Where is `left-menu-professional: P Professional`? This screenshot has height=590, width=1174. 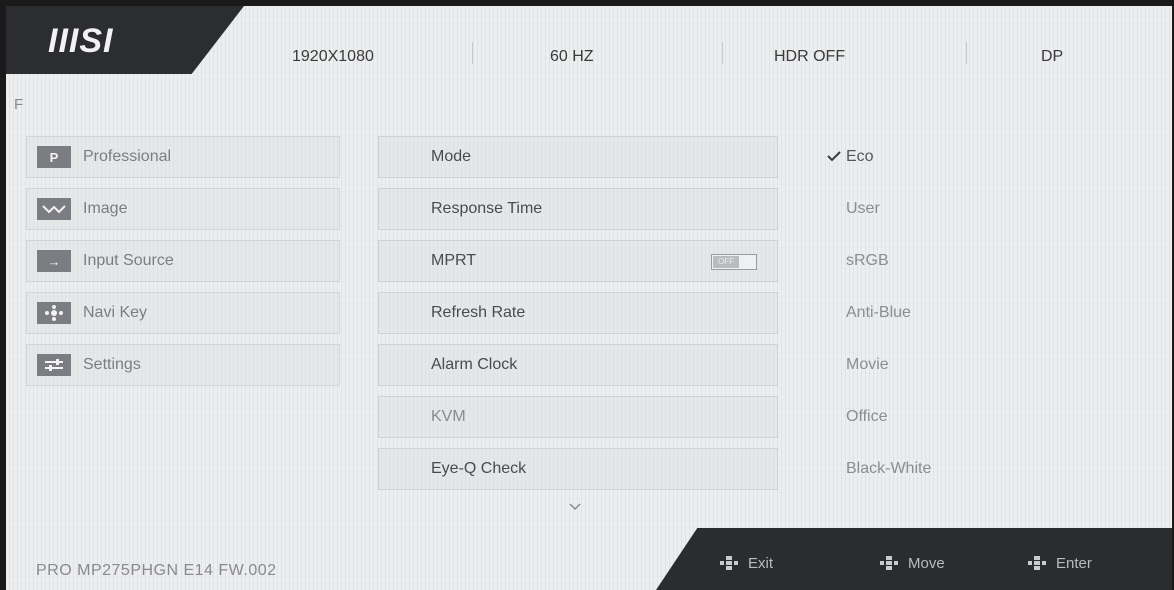
left-menu-professional: P Professional is located at coordinates (183, 157).